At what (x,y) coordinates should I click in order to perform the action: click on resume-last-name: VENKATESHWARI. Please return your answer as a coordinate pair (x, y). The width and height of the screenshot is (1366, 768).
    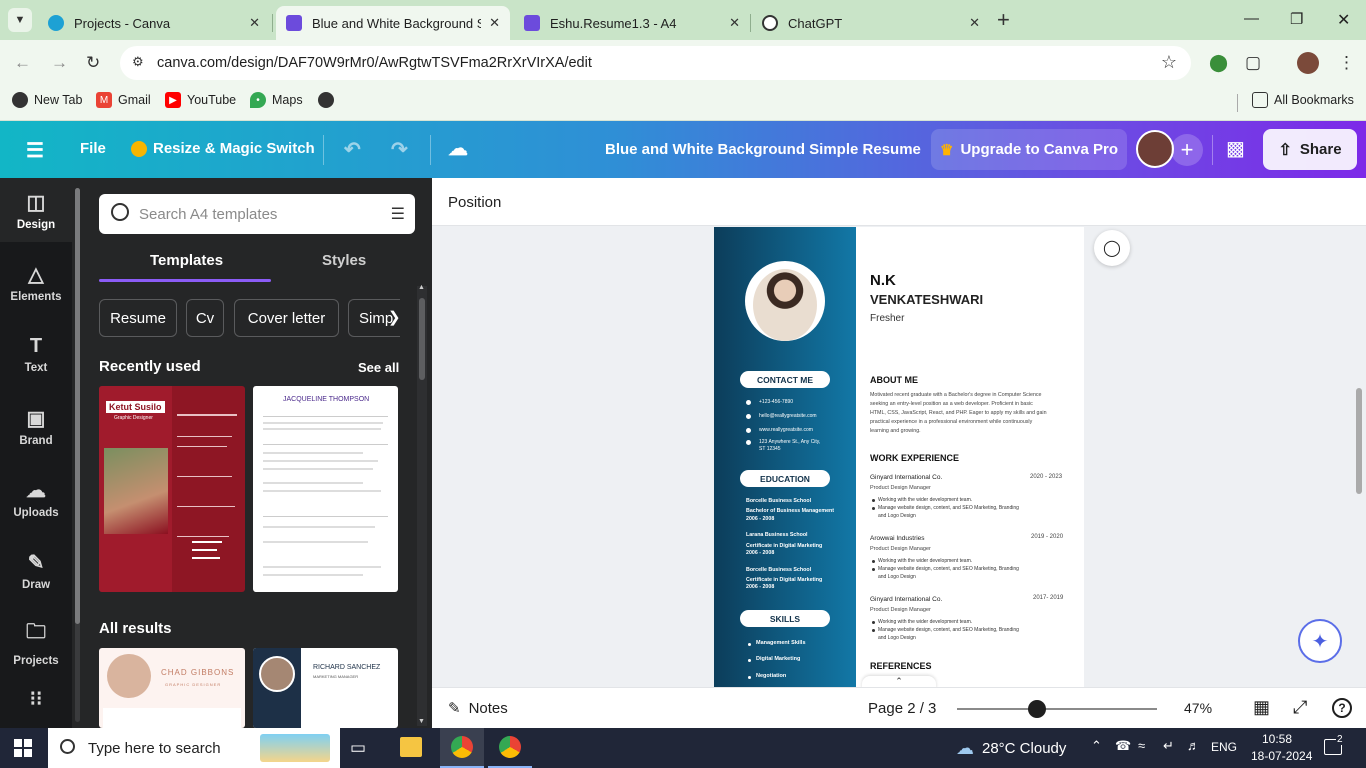
    Looking at the image, I should click on (927, 299).